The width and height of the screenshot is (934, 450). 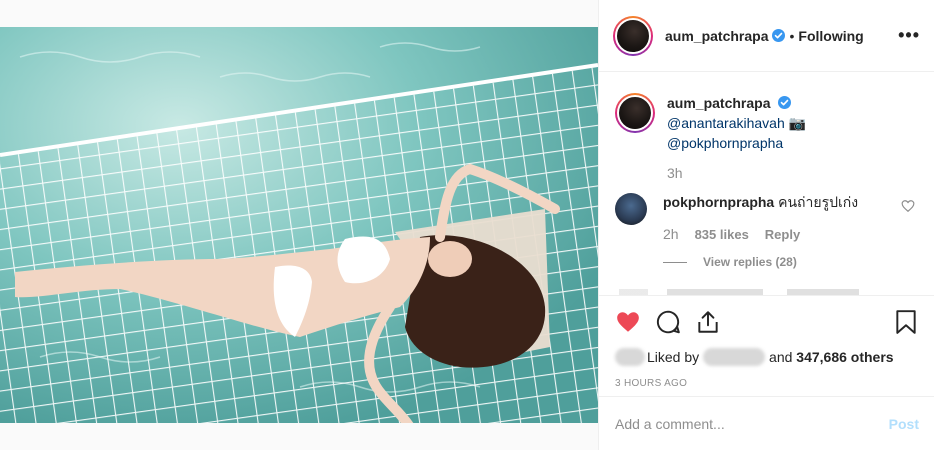 What do you see at coordinates (906, 322) in the screenshot?
I see `save-bookmark-icon` at bounding box center [906, 322].